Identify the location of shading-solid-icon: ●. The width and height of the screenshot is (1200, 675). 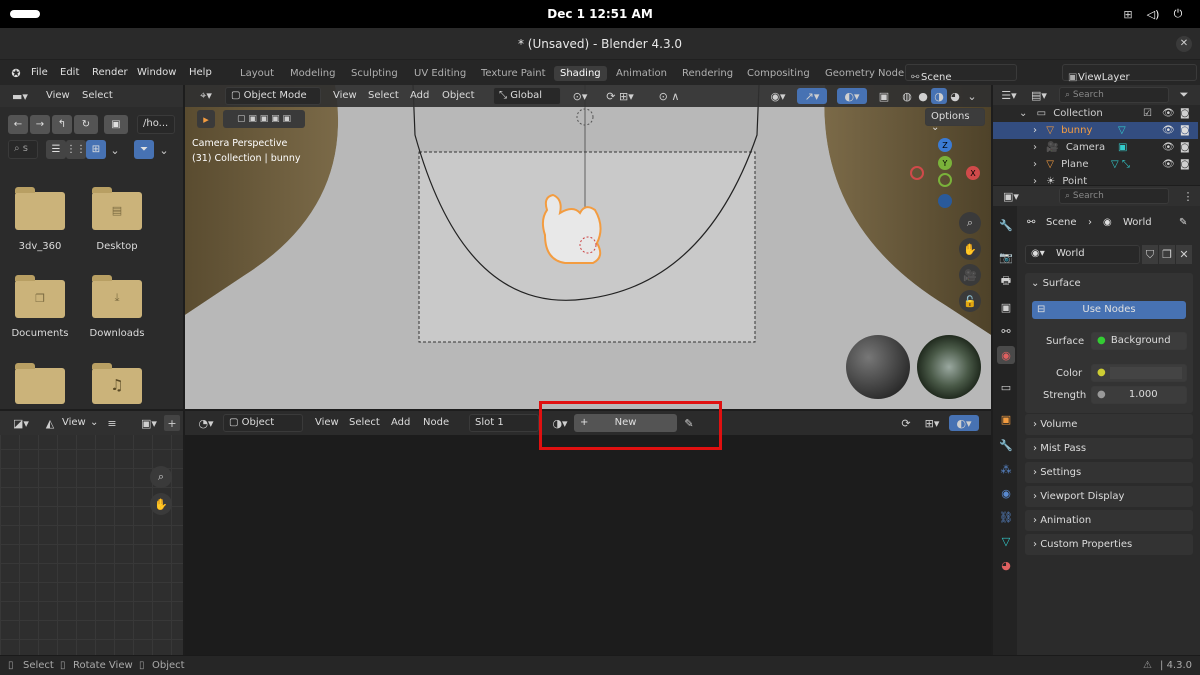
(923, 96).